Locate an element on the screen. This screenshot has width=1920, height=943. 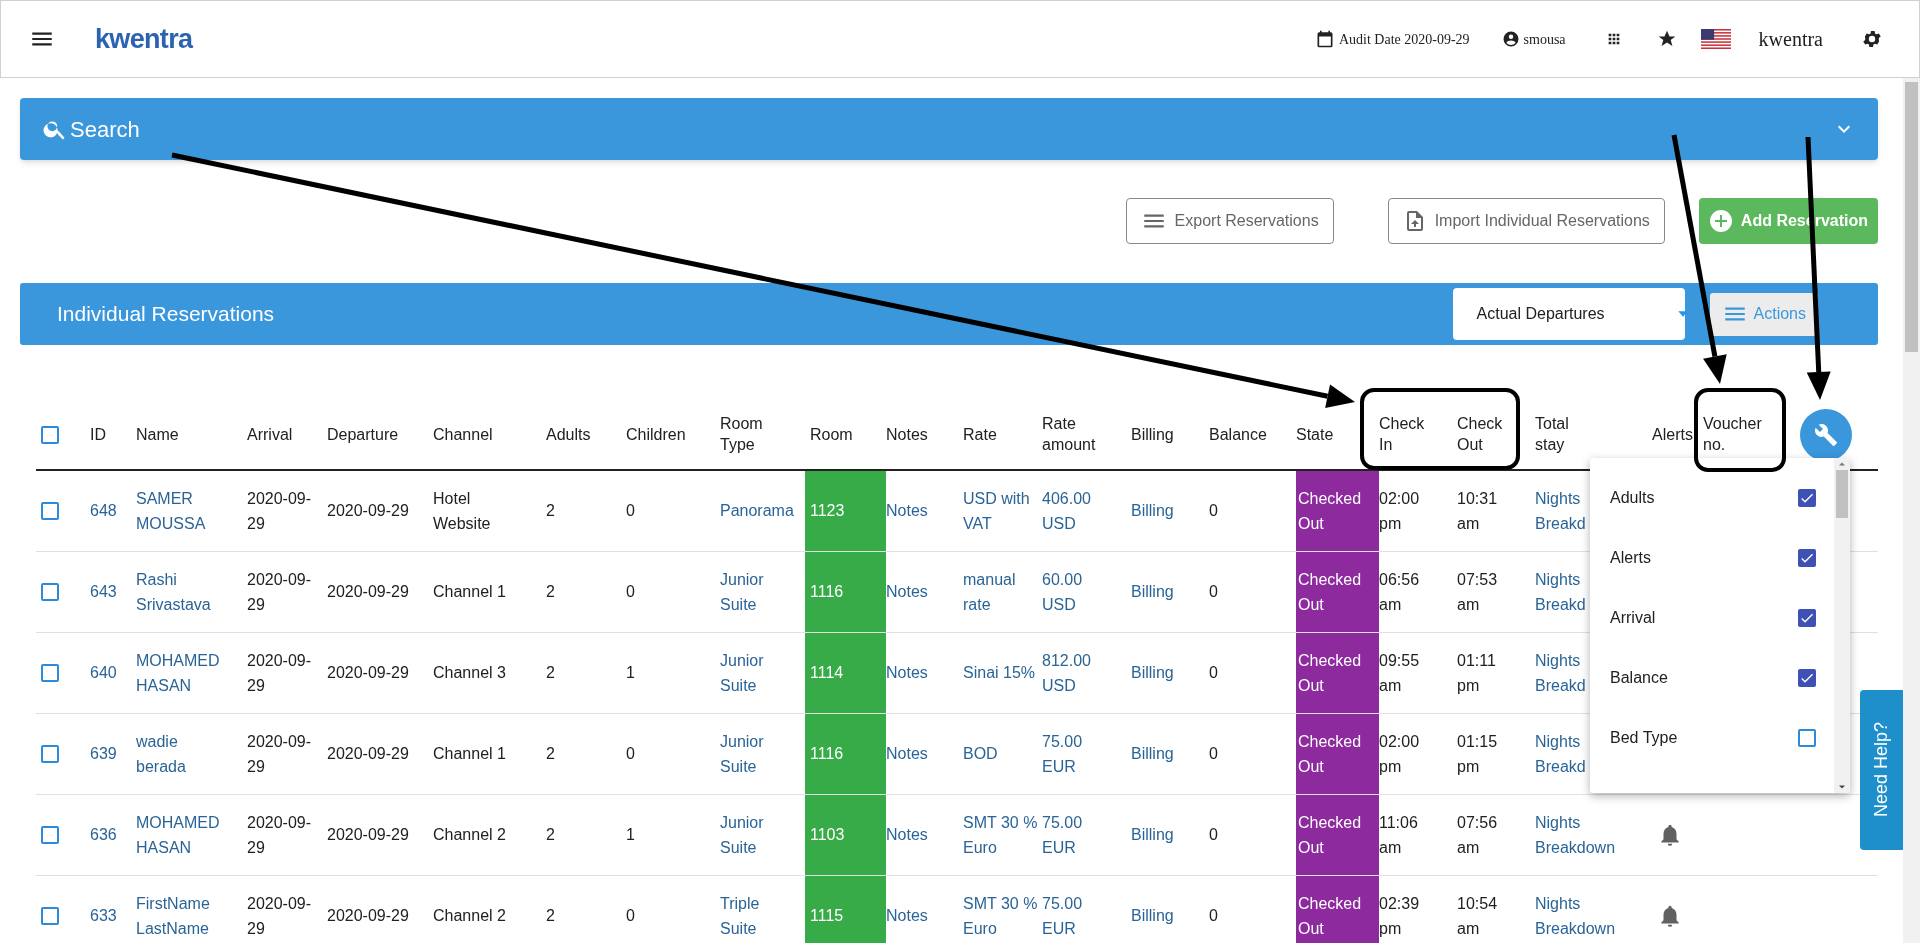
rate-link: BOD is located at coordinates (980, 753).